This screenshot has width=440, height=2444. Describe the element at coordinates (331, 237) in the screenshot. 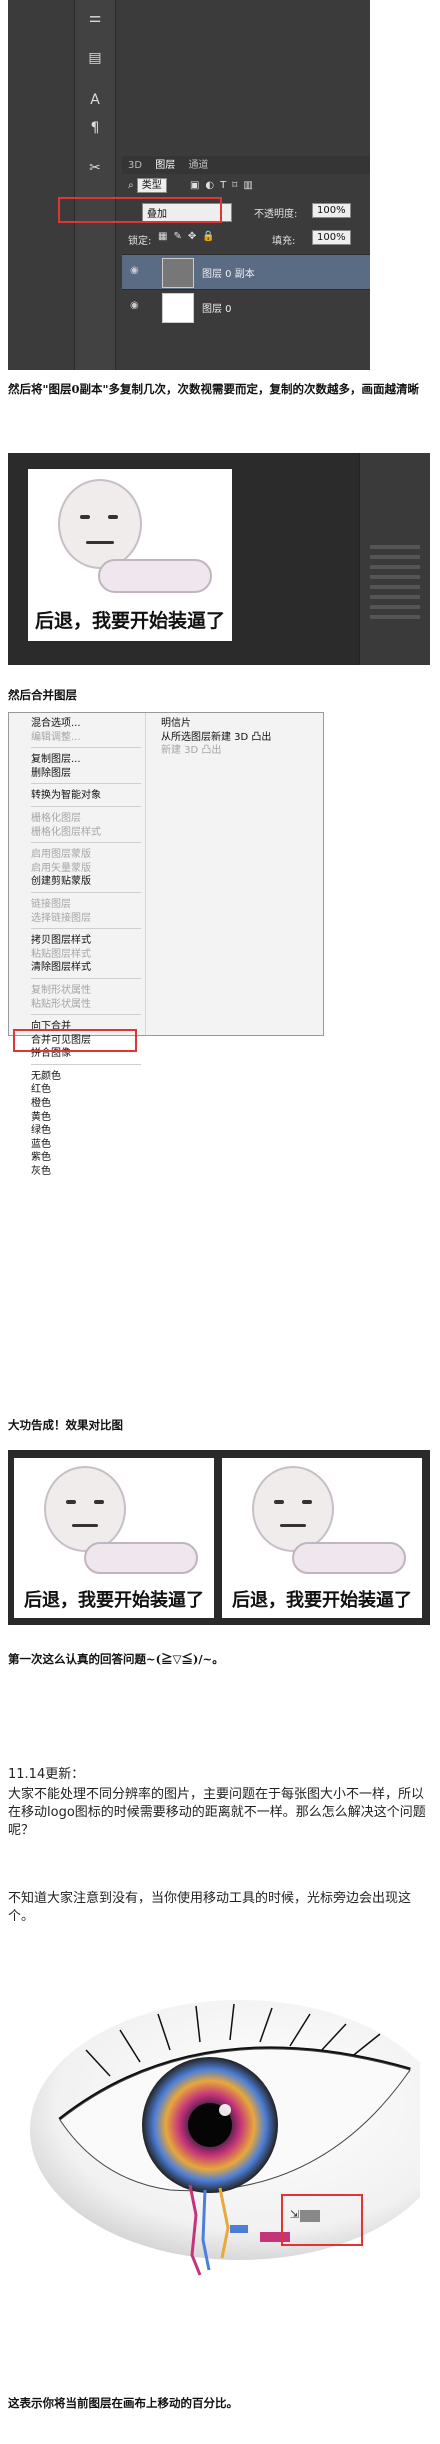

I see `fill-input: 100%` at that location.